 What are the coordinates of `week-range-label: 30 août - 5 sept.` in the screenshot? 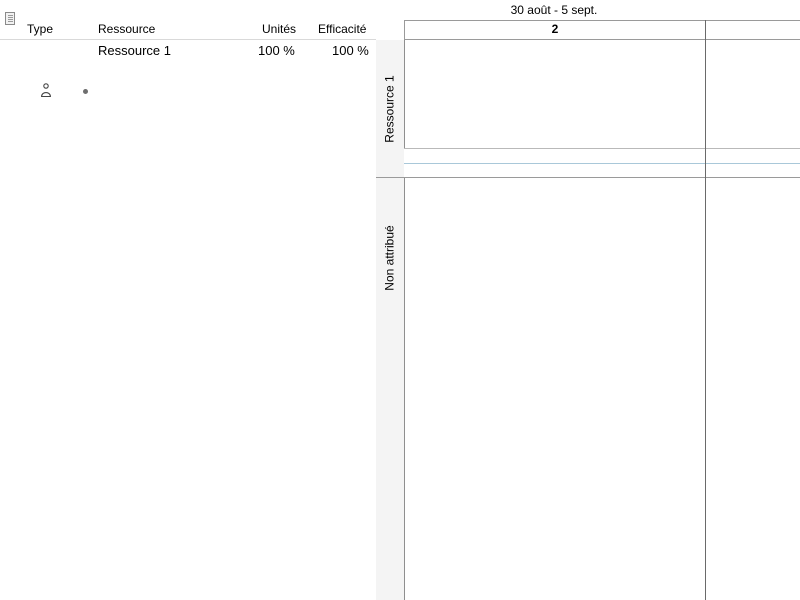 It's located at (554, 10).